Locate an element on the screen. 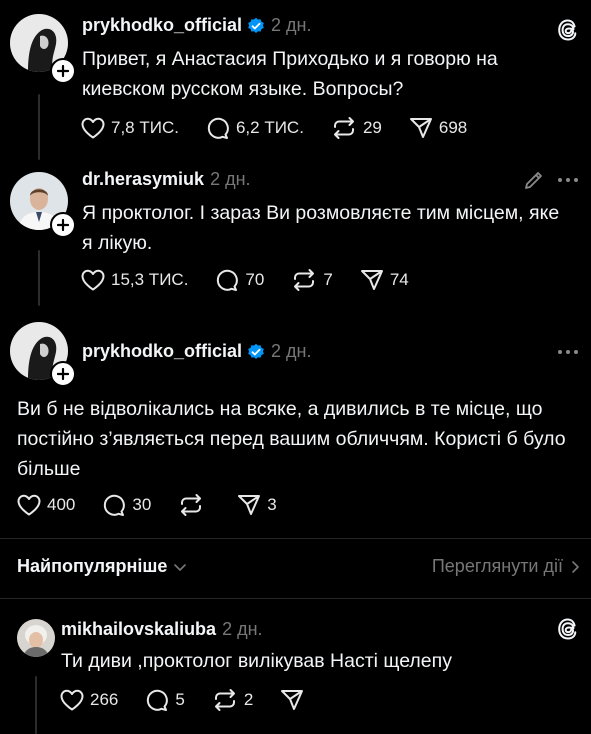  share-button is located at coordinates (294, 700).